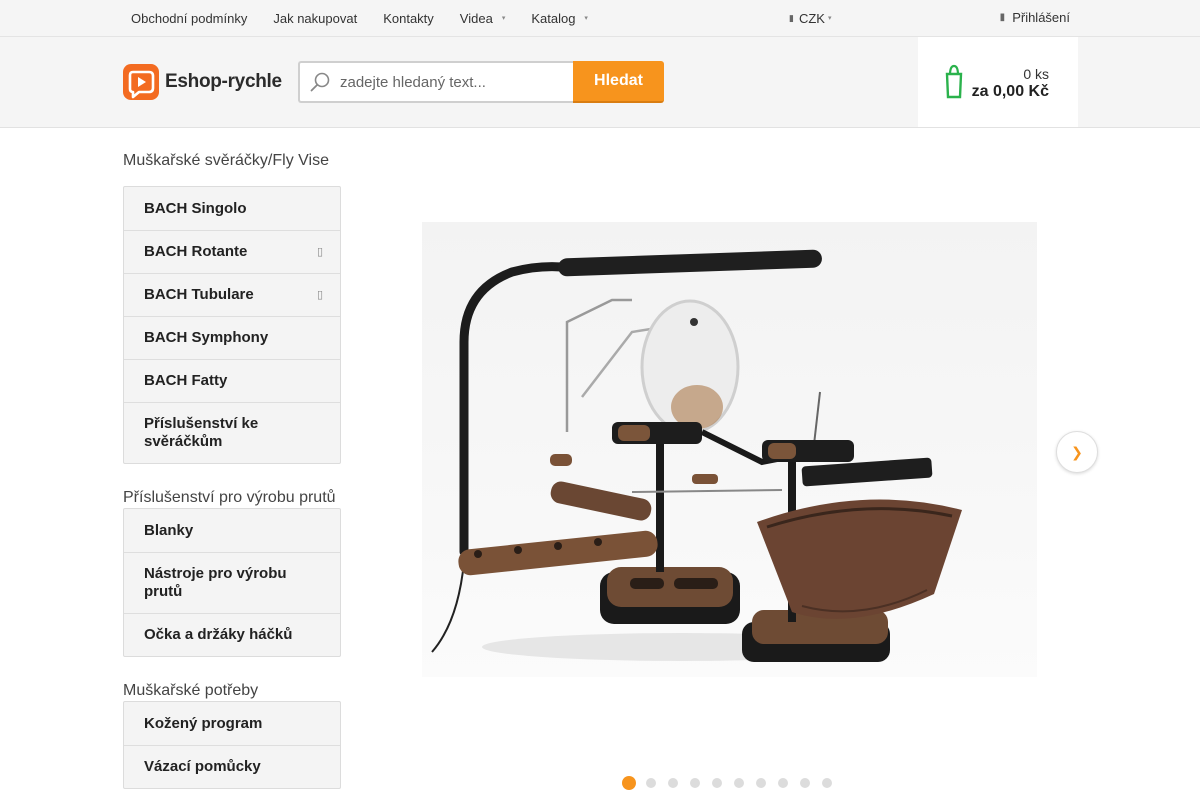  I want to click on top-nav-link: Kontakty, so click(408, 18).